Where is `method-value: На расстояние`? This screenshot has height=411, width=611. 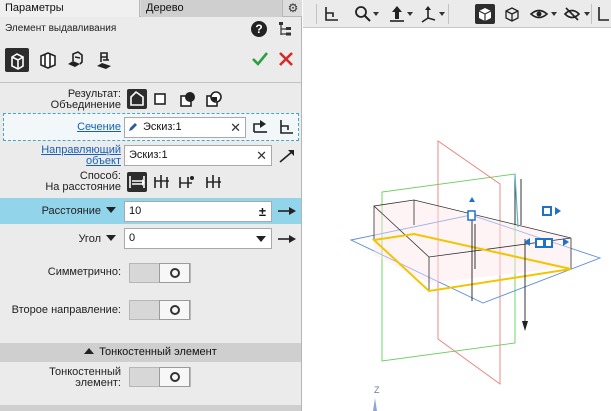
method-value: На расстояние is located at coordinates (83, 187).